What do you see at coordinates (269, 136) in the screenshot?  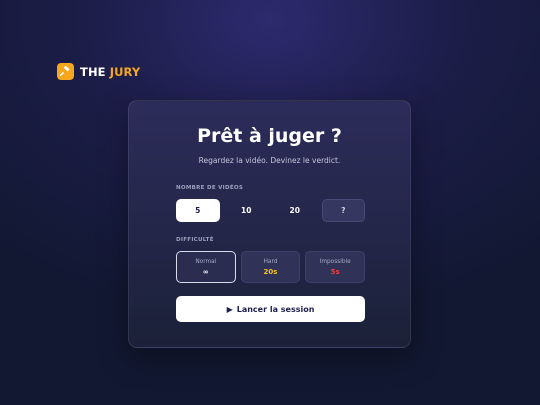 I see `page-title: Prêt à juger ?` at bounding box center [269, 136].